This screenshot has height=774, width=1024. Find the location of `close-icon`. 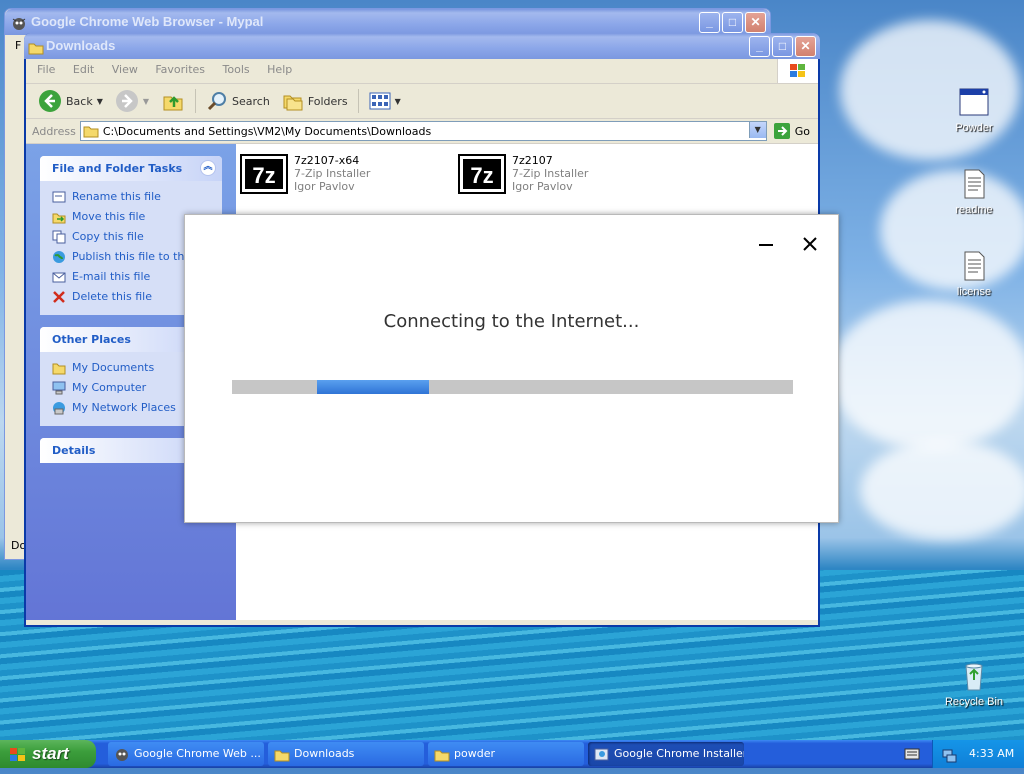

close-icon is located at coordinates (810, 244).